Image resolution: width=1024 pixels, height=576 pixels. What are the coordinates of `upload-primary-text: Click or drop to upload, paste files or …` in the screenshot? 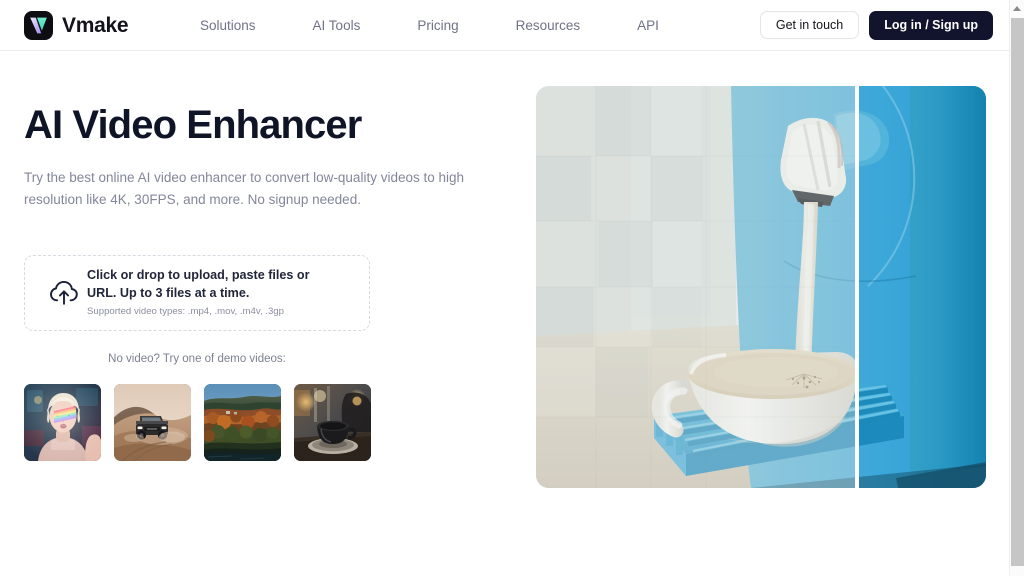 It's located at (198, 284).